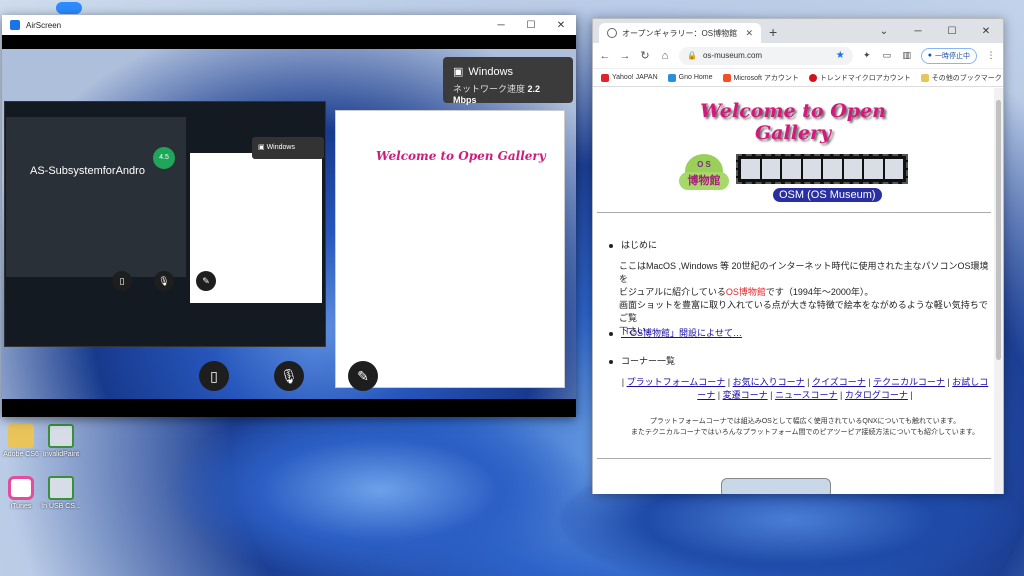 Image resolution: width=1024 pixels, height=576 pixels. I want to click on bookmark-microsoft: Microsoft アカウント, so click(760, 78).